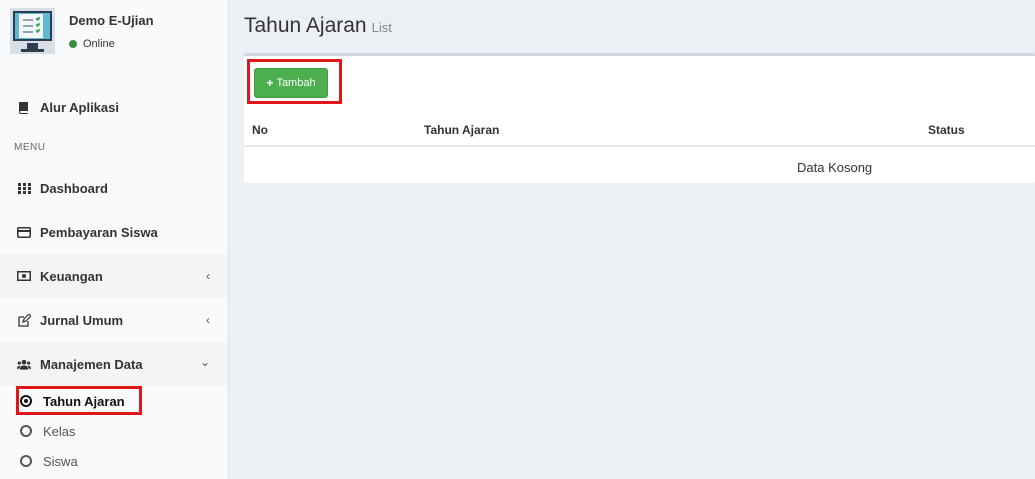 The height and width of the screenshot is (479, 1035). Describe the element at coordinates (305, 25) in the screenshot. I see `page-title-text: Tahun Ajaran` at that location.